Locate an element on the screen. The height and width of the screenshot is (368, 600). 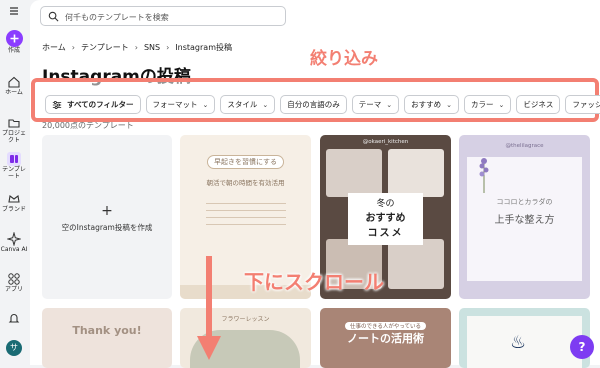
template-card-thank-you: Thank you! is located at coordinates (107, 338).